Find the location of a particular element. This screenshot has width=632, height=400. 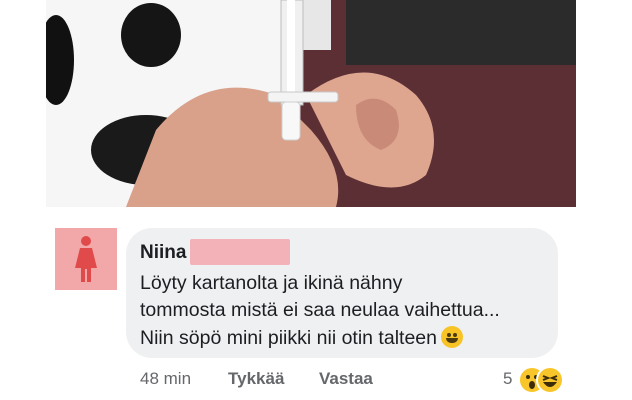

grinning-sweat-emoji is located at coordinates (451, 337).